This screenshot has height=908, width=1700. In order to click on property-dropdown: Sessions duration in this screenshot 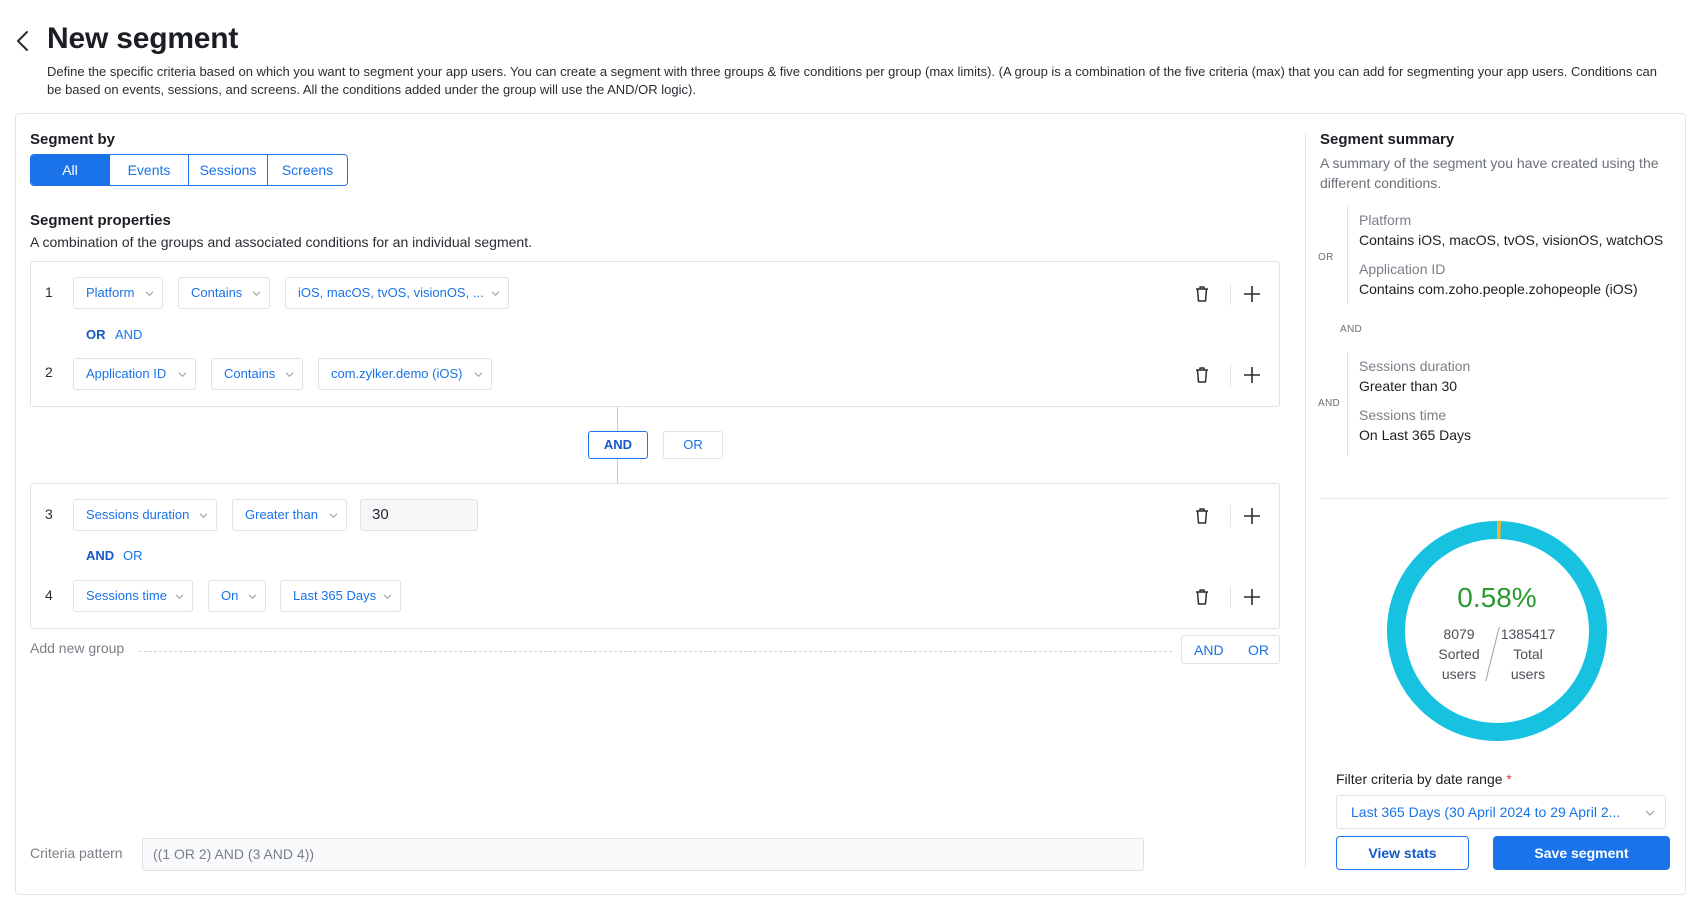, I will do `click(145, 515)`.